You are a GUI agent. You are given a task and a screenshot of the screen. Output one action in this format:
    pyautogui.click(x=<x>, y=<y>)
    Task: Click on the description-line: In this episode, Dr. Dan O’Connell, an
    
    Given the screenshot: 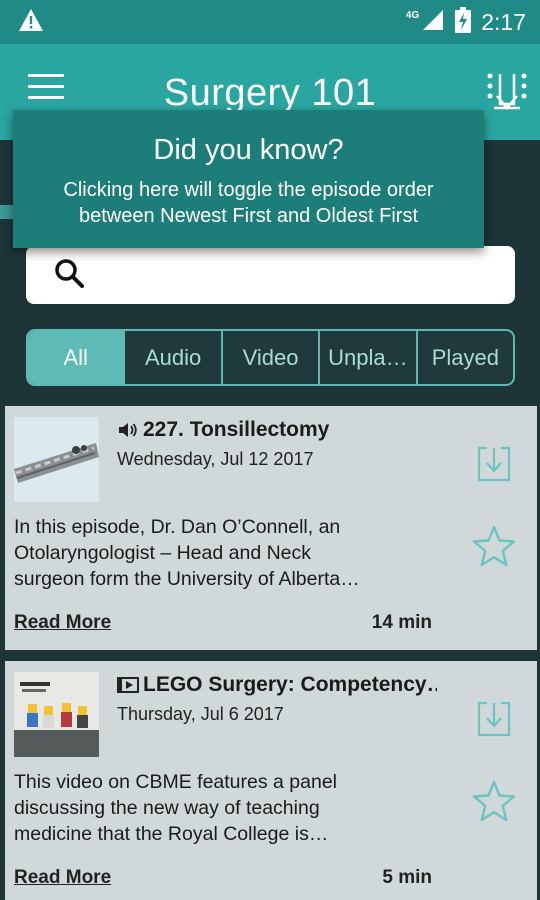 What is the action you would take?
    pyautogui.click(x=177, y=527)
    